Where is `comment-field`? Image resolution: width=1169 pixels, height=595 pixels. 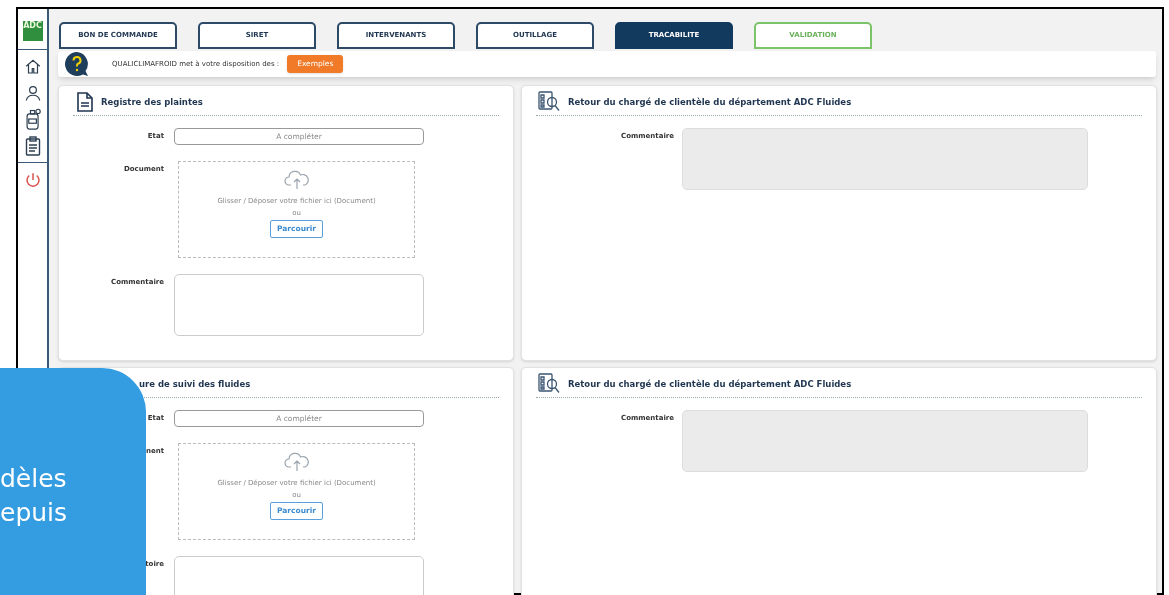 comment-field is located at coordinates (299, 305).